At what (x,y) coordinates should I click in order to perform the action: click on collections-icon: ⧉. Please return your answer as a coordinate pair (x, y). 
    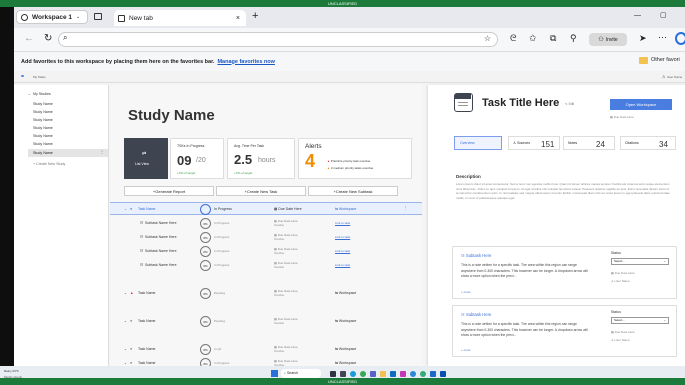
    Looking at the image, I should click on (553, 38).